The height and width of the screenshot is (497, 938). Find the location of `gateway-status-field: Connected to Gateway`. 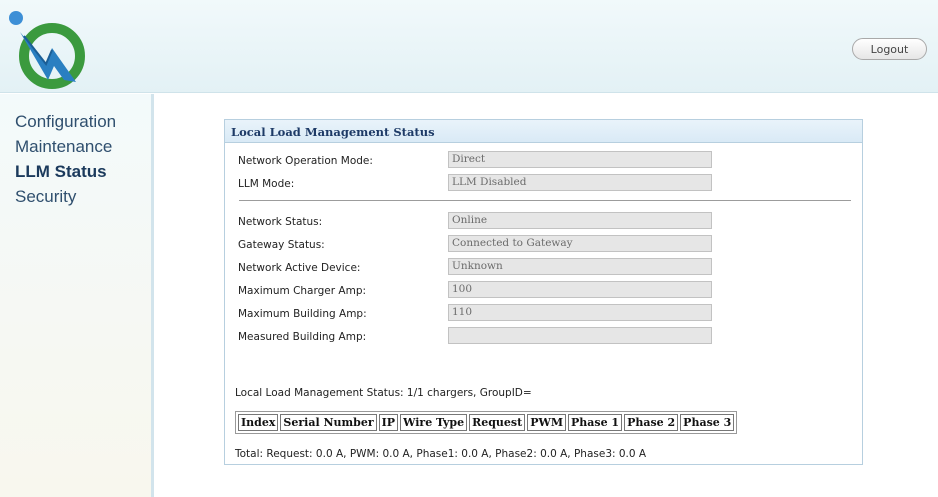

gateway-status-field: Connected to Gateway is located at coordinates (580, 243).